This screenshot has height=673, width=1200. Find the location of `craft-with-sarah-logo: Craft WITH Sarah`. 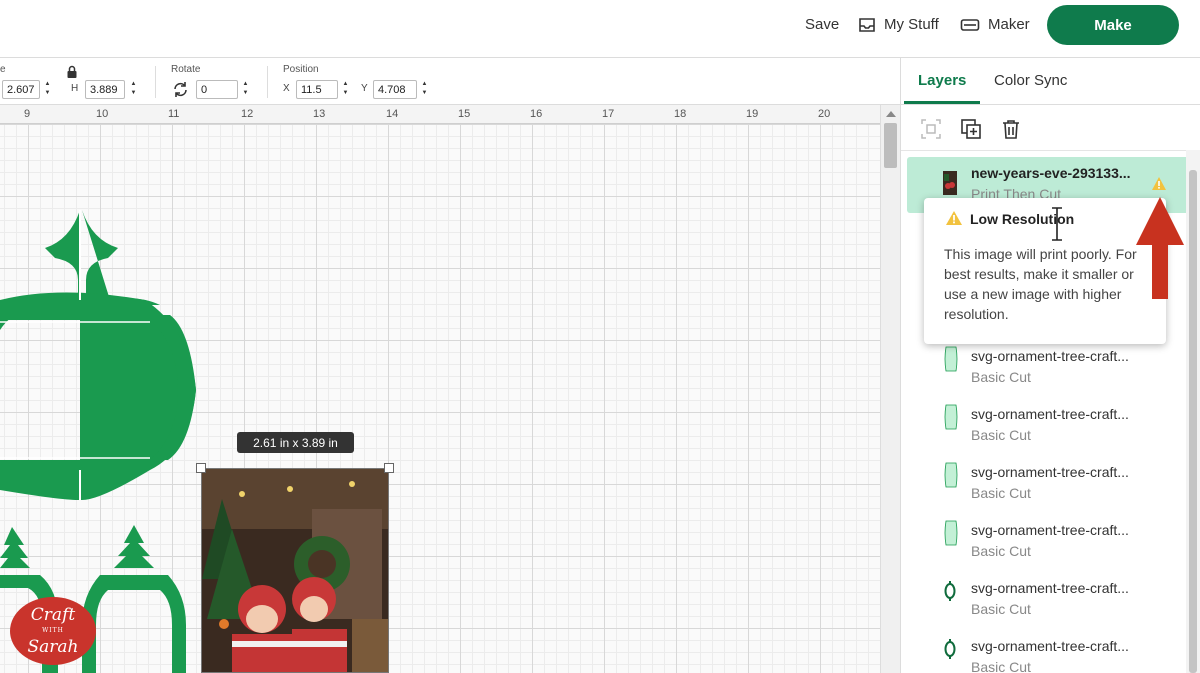

craft-with-sarah-logo: Craft WITH Sarah is located at coordinates (53, 631).